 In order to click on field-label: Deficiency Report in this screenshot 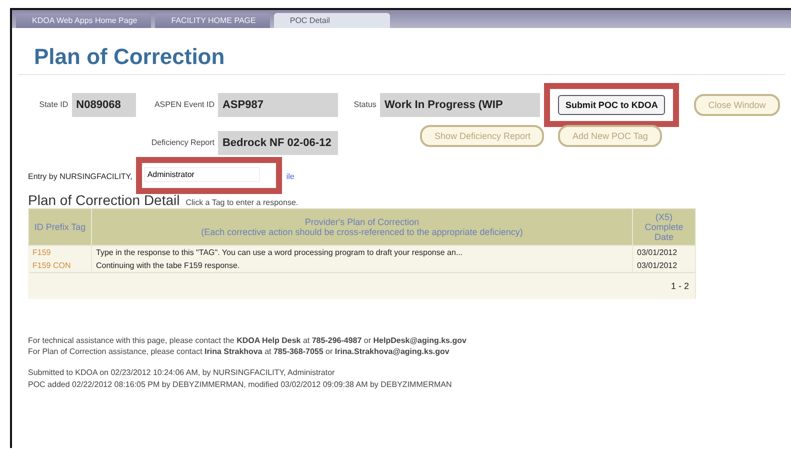, I will do `click(182, 143)`.